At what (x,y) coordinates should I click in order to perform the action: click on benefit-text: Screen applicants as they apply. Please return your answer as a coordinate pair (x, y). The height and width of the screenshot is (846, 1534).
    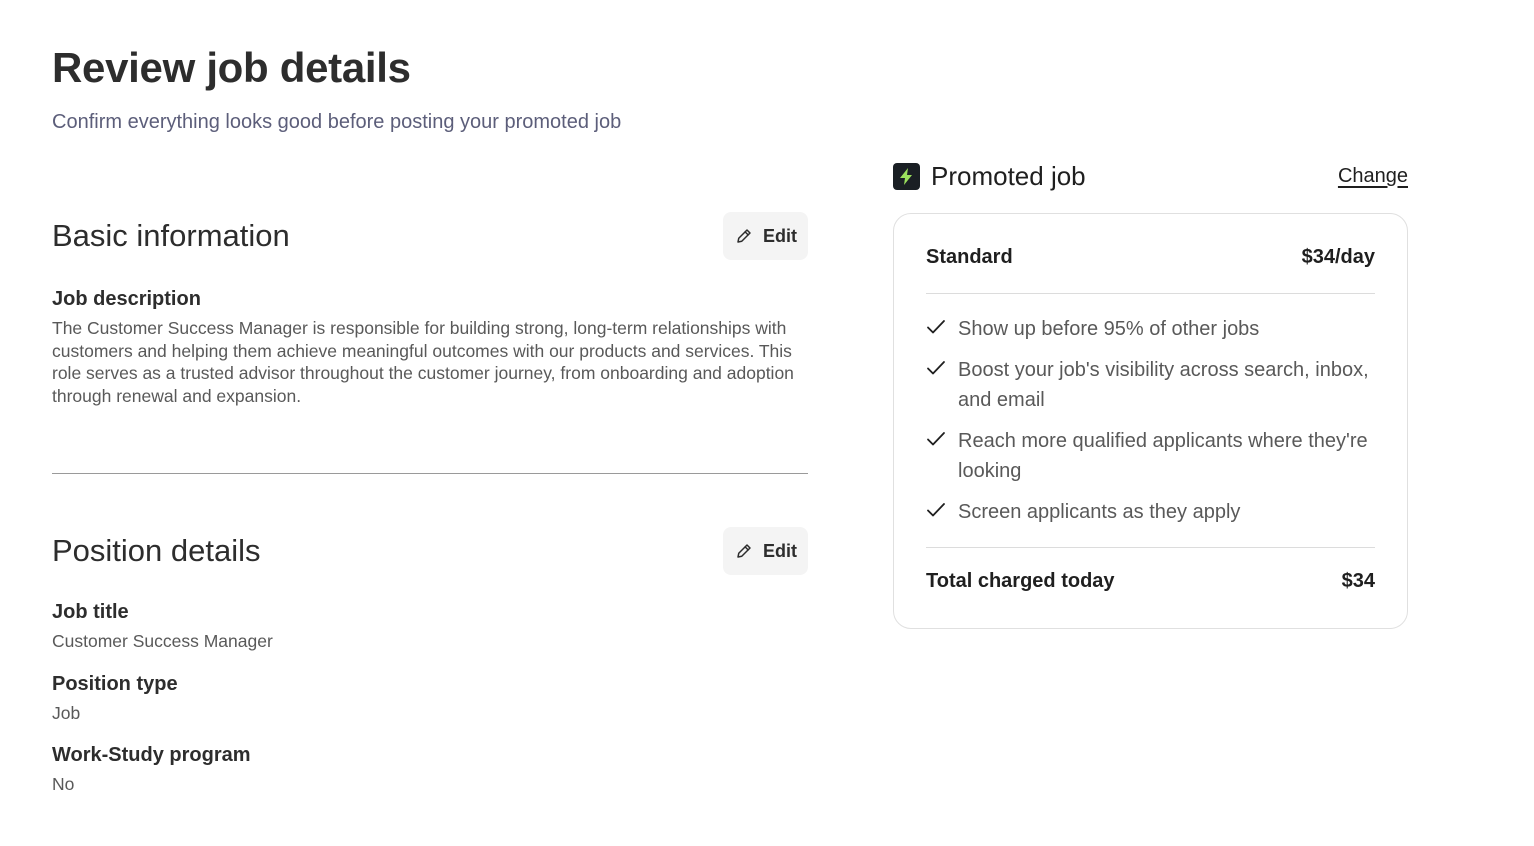
    Looking at the image, I should click on (1099, 512).